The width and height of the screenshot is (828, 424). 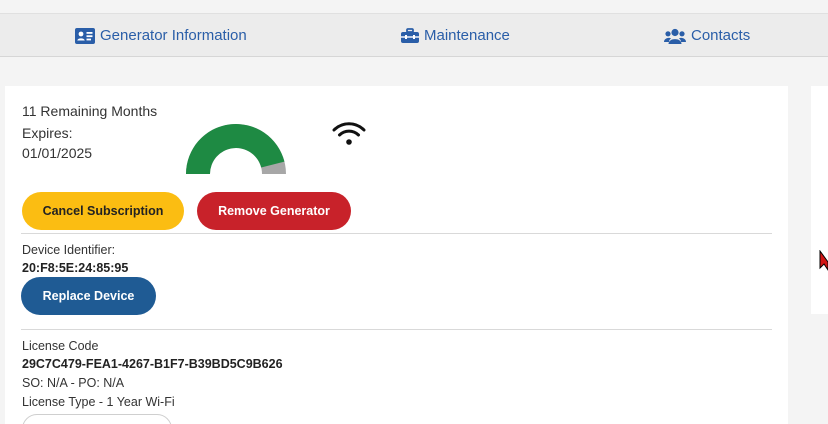 I want to click on remove-generator-button: Remove Generator, so click(x=274, y=211).